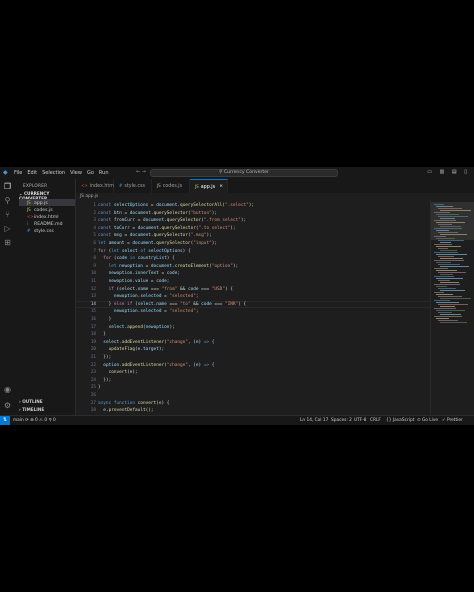  What do you see at coordinates (244, 173) in the screenshot?
I see `command-center-search: ⚲ Currency Converter` at bounding box center [244, 173].